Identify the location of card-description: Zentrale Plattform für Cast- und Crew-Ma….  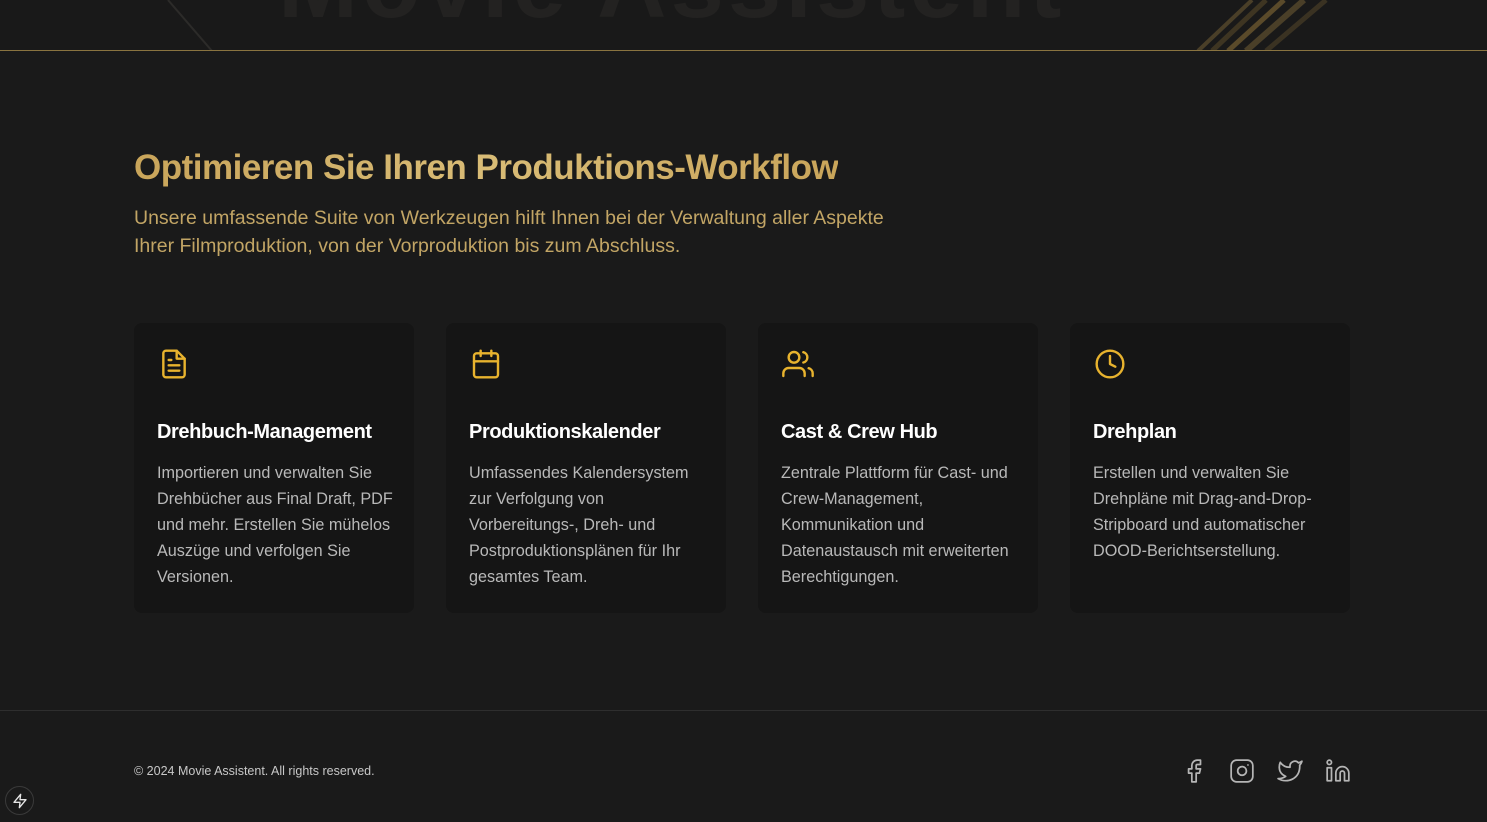
(895, 525).